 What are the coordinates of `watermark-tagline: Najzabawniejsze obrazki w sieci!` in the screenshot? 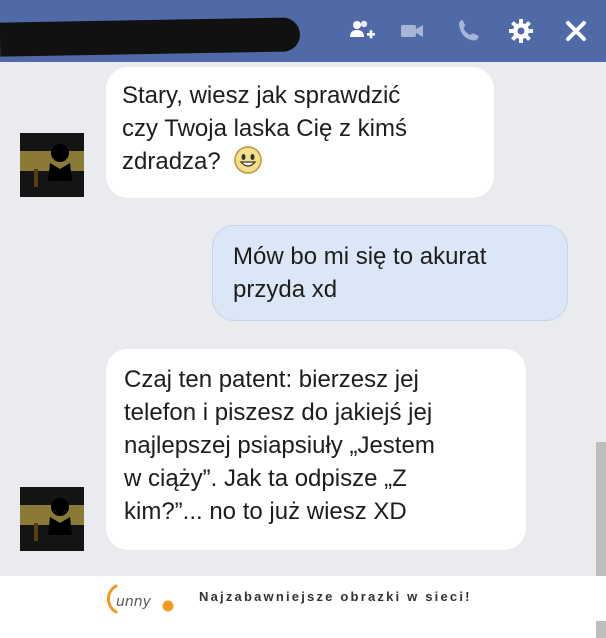 It's located at (335, 596).